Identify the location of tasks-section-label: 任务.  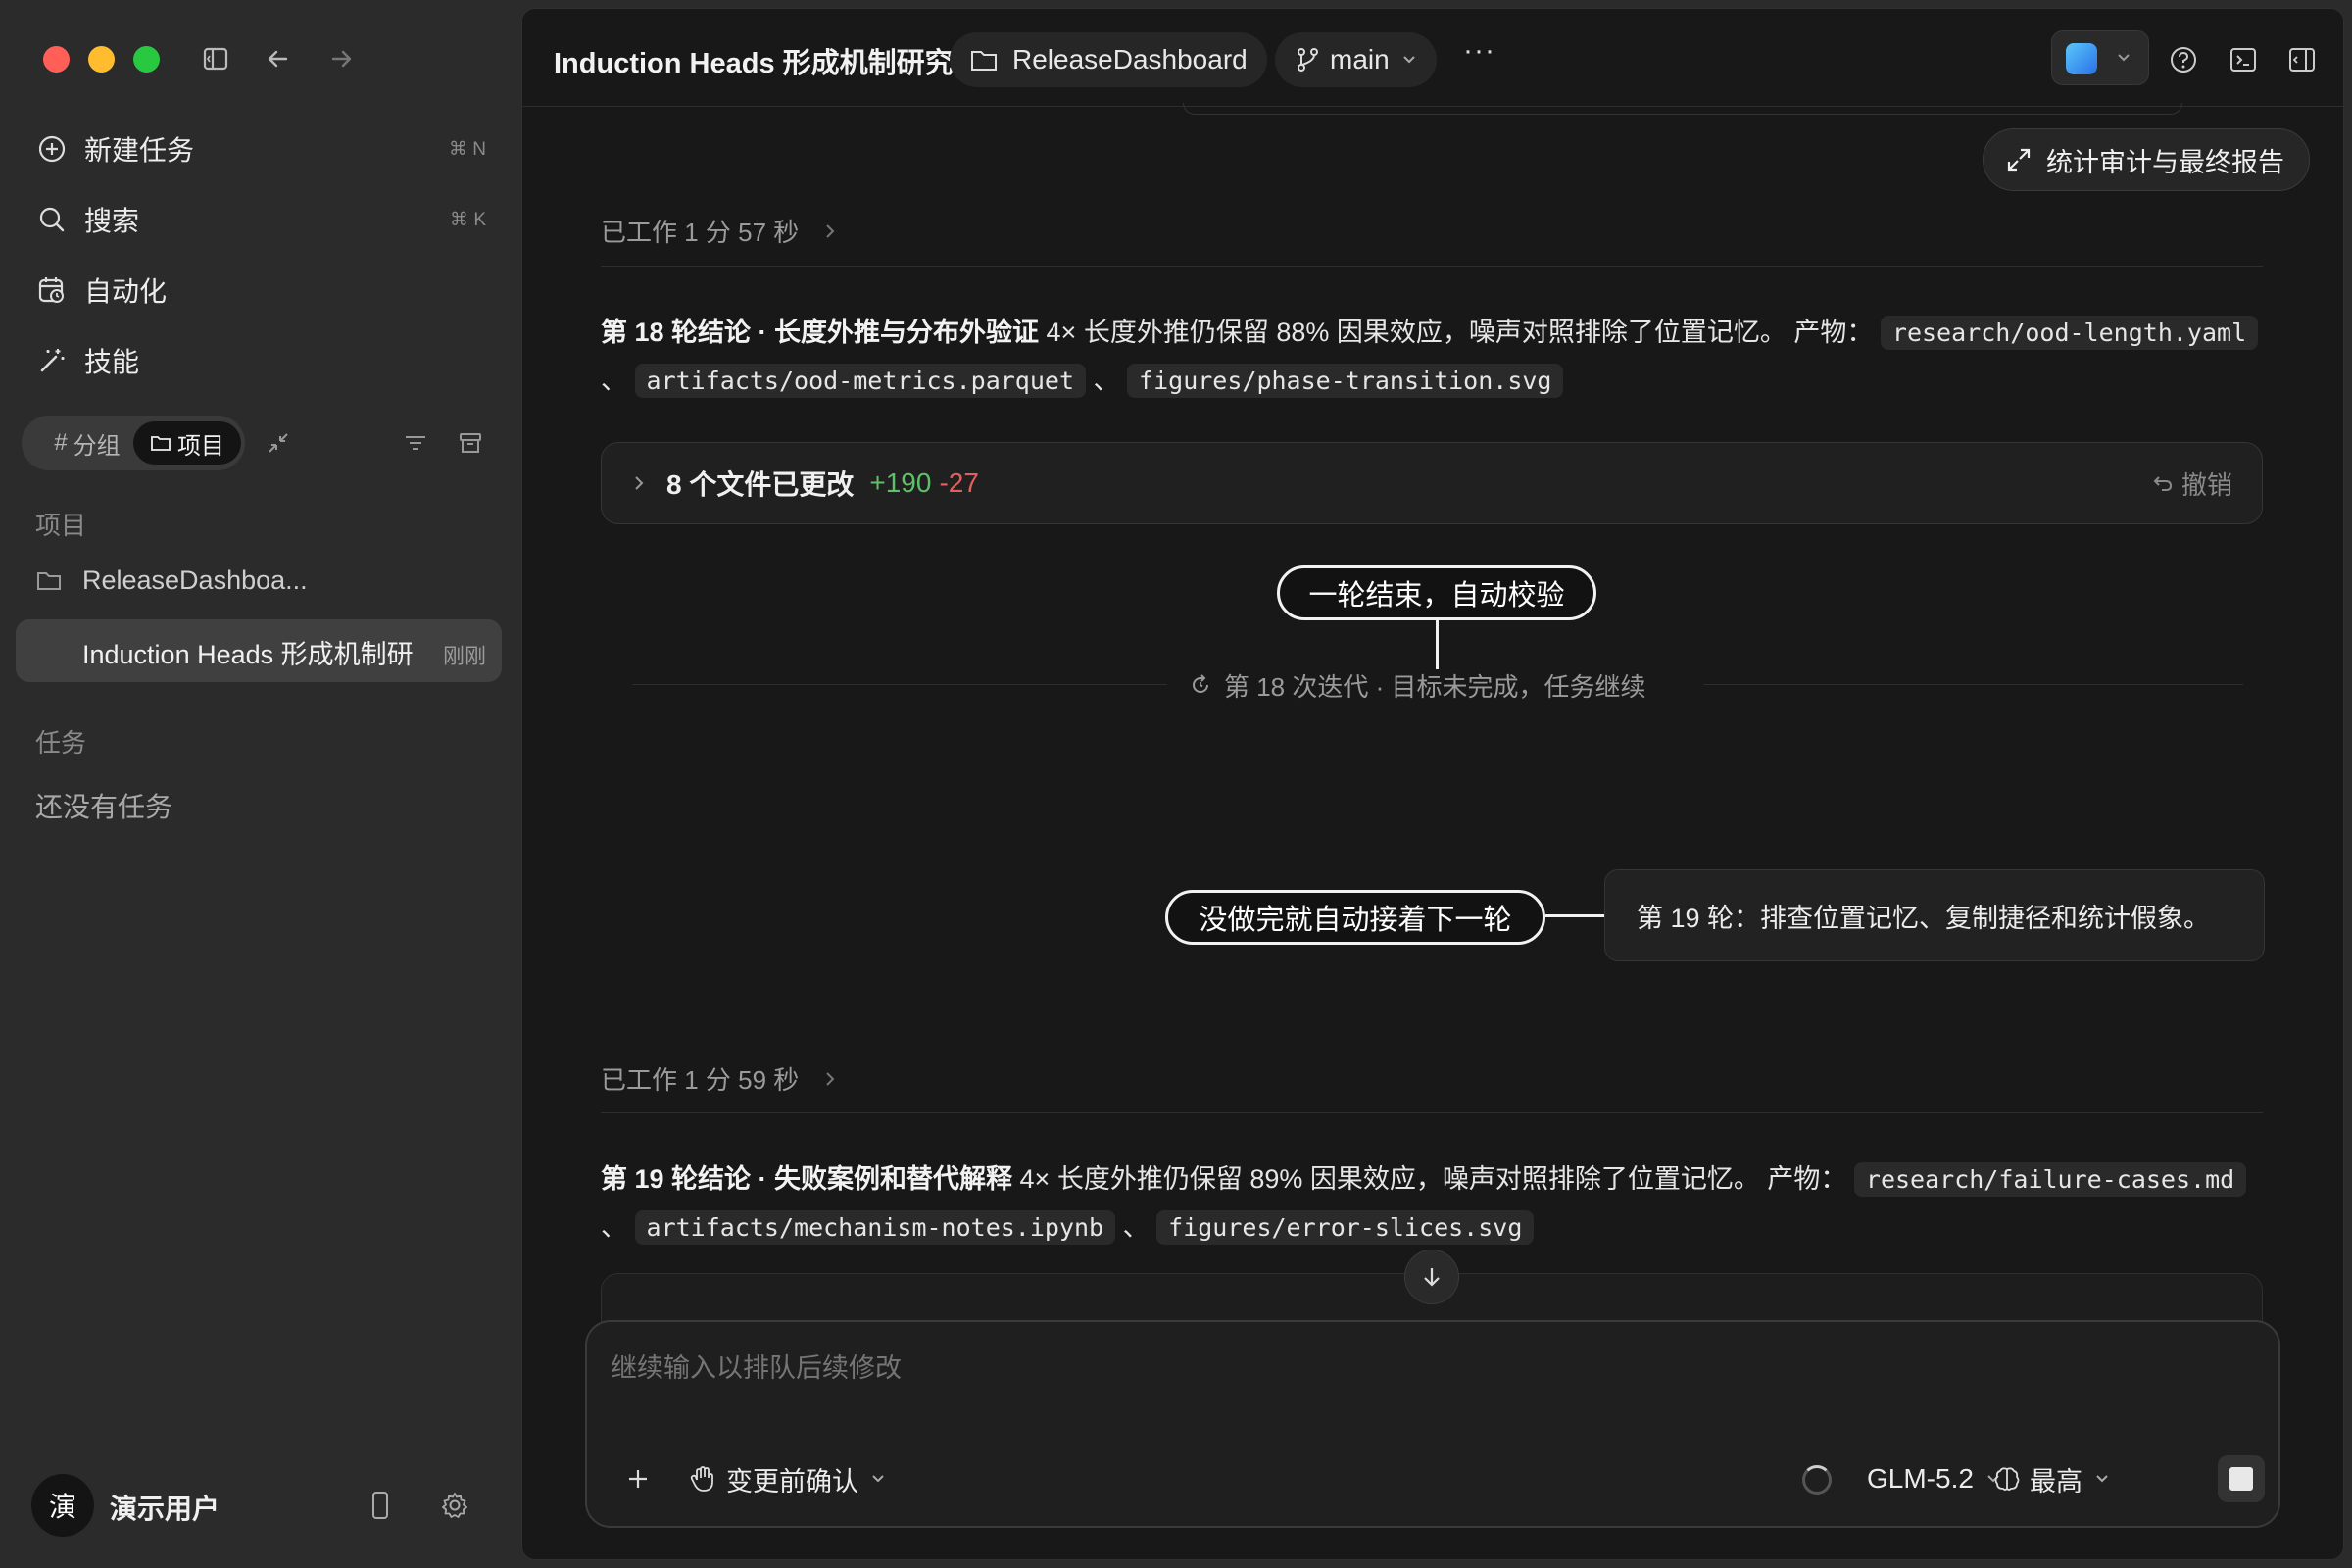
(61, 743).